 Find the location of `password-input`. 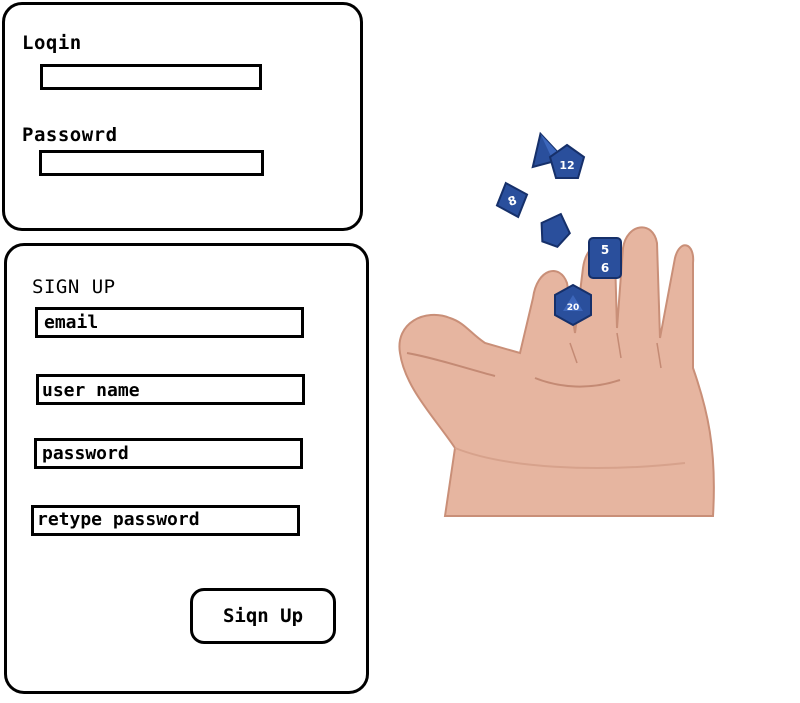

password-input is located at coordinates (151, 163).